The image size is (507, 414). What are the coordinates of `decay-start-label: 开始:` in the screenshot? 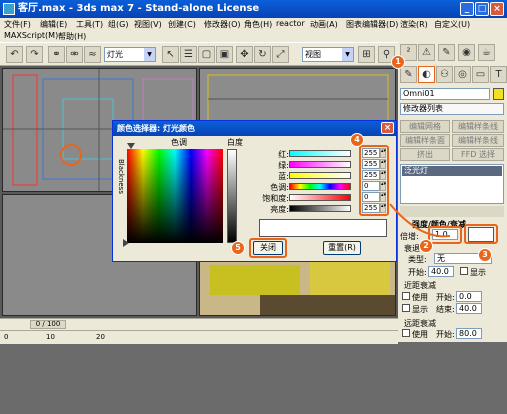 It's located at (417, 272).